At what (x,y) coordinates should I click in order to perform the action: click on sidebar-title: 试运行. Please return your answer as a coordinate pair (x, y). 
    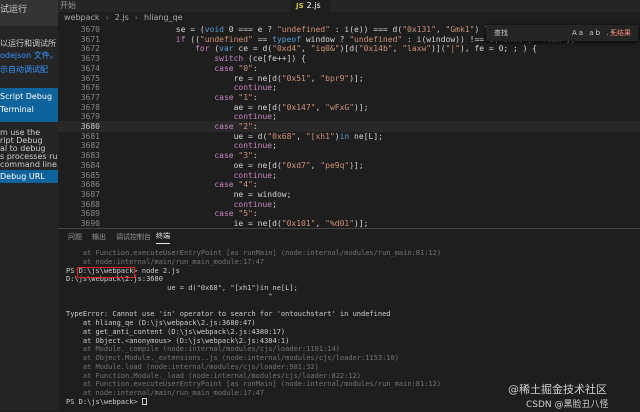
    Looking at the image, I should click on (14, 10).